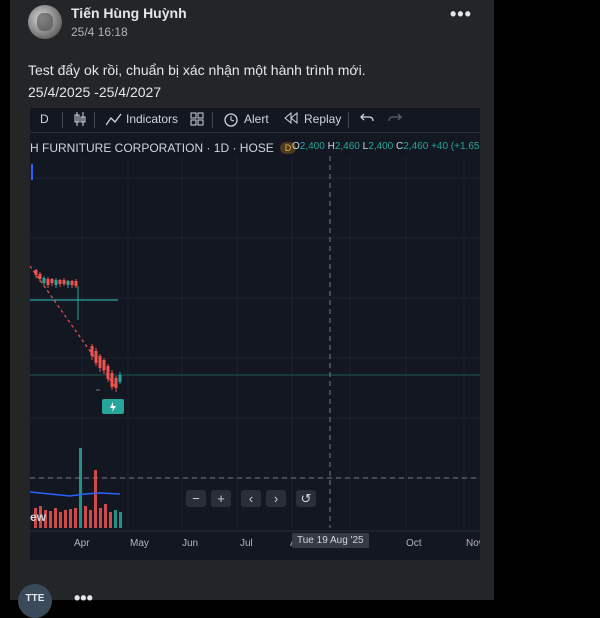 Image resolution: width=600 pixels, height=618 pixels. I want to click on x-axis-label: May, so click(139, 543).